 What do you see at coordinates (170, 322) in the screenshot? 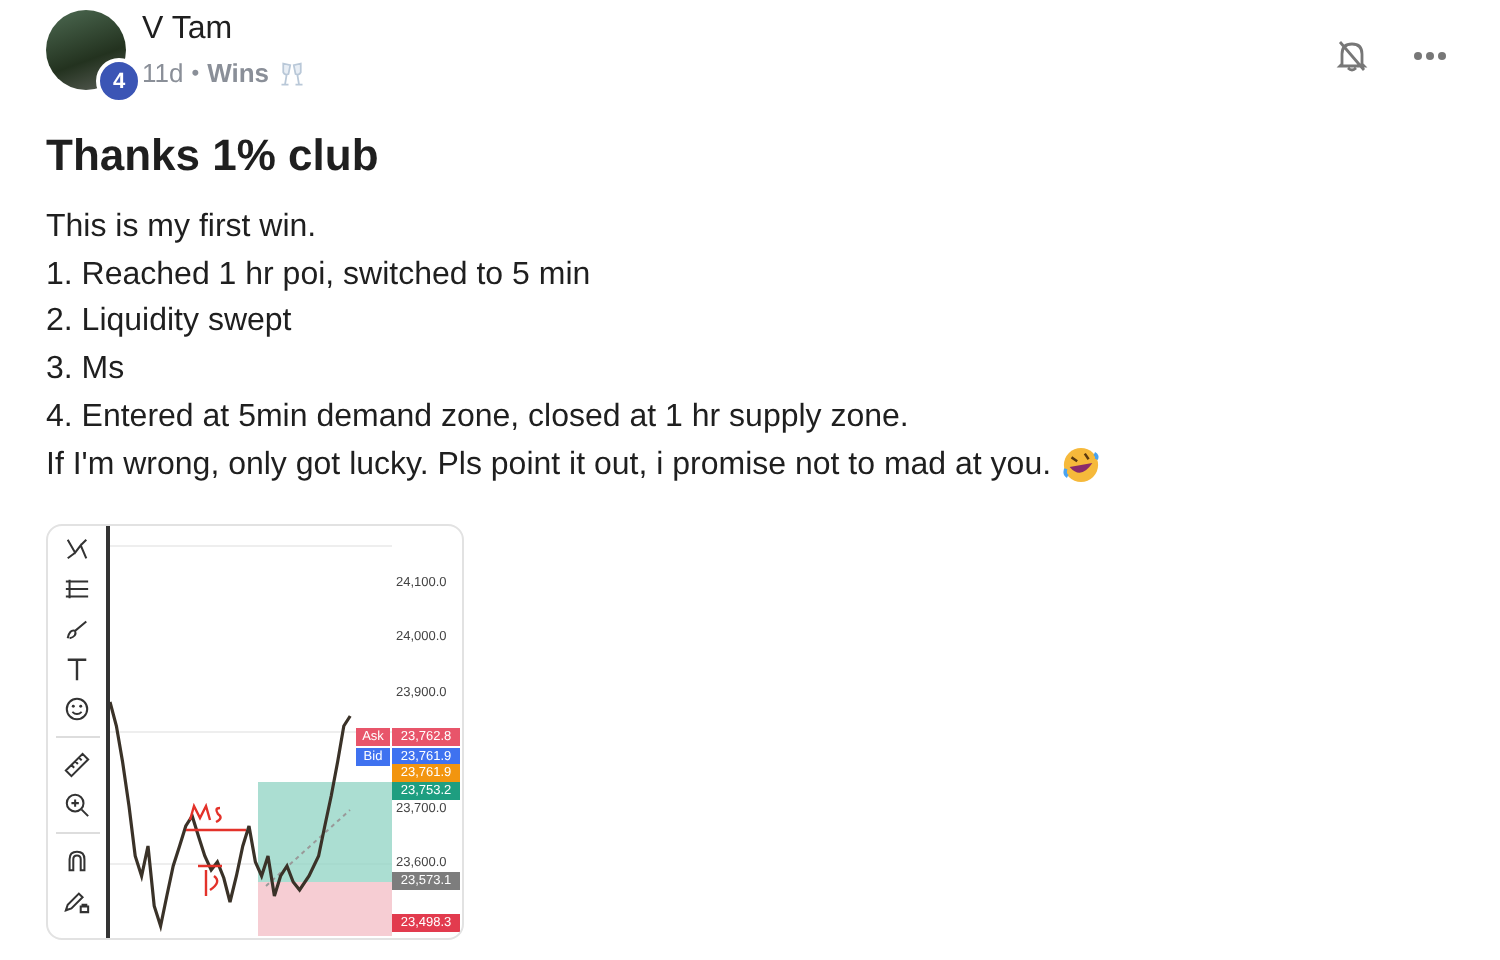
I see `post-text-line: 2. Liquidity swept` at bounding box center [170, 322].